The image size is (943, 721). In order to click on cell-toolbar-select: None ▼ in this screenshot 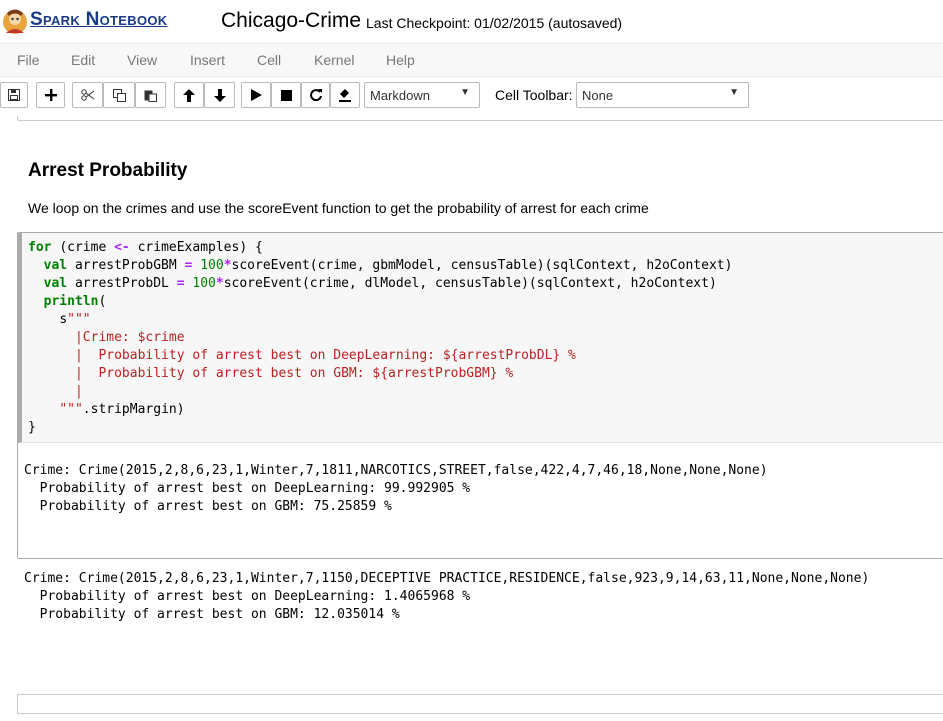, I will do `click(662, 95)`.